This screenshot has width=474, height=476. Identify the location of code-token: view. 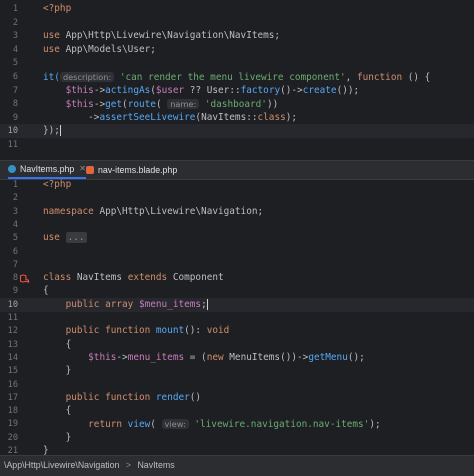
(139, 425).